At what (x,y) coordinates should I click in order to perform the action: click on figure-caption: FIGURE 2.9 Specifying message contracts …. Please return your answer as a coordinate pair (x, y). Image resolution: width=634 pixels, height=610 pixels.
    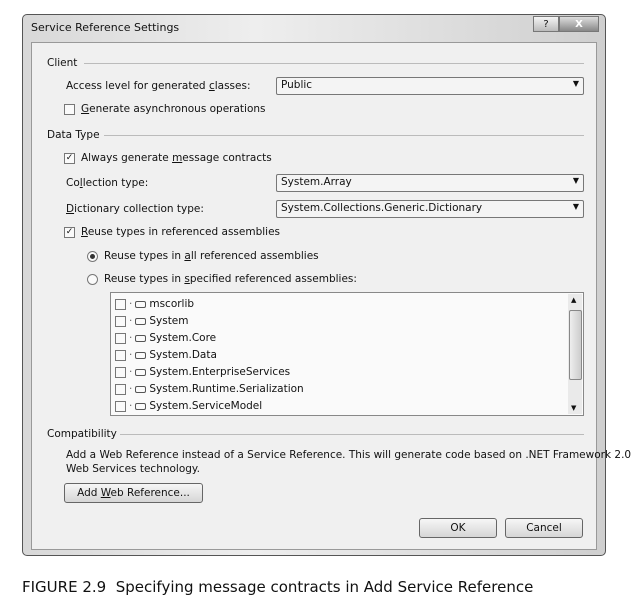
    Looking at the image, I should click on (278, 587).